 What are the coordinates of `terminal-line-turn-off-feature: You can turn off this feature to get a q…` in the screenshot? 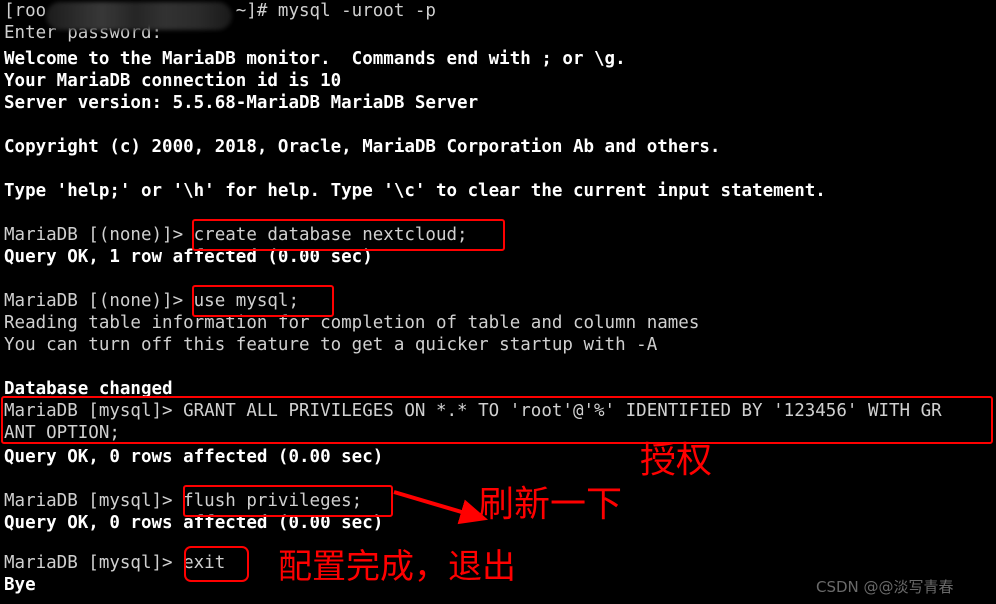 It's located at (331, 345).